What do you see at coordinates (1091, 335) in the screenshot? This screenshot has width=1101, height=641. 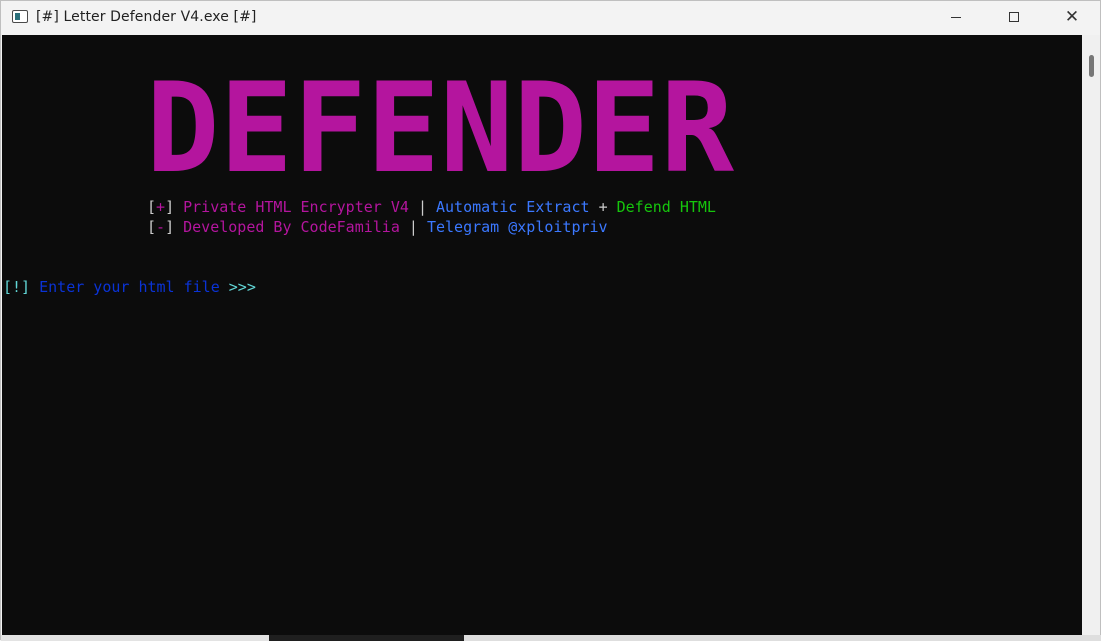 I see `vertical-scrollbar` at bounding box center [1091, 335].